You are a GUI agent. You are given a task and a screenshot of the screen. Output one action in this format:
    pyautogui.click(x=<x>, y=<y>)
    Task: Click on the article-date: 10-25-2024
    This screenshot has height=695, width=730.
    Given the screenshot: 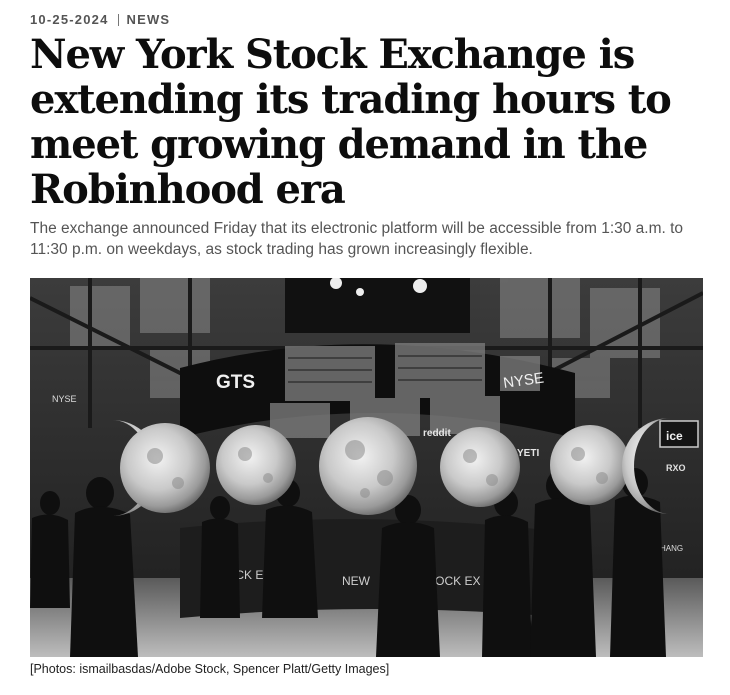 What is the action you would take?
    pyautogui.click(x=69, y=19)
    